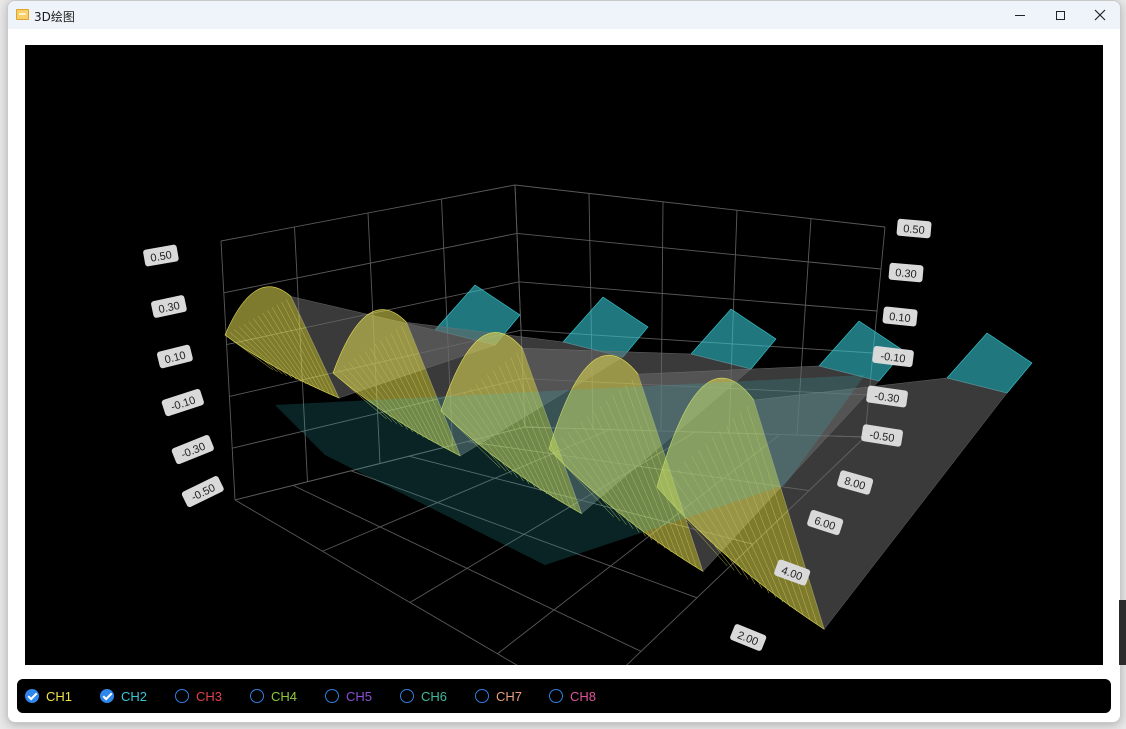 The width and height of the screenshot is (1126, 729). What do you see at coordinates (202, 492) in the screenshot?
I see `z-tick-left: -0.50` at bounding box center [202, 492].